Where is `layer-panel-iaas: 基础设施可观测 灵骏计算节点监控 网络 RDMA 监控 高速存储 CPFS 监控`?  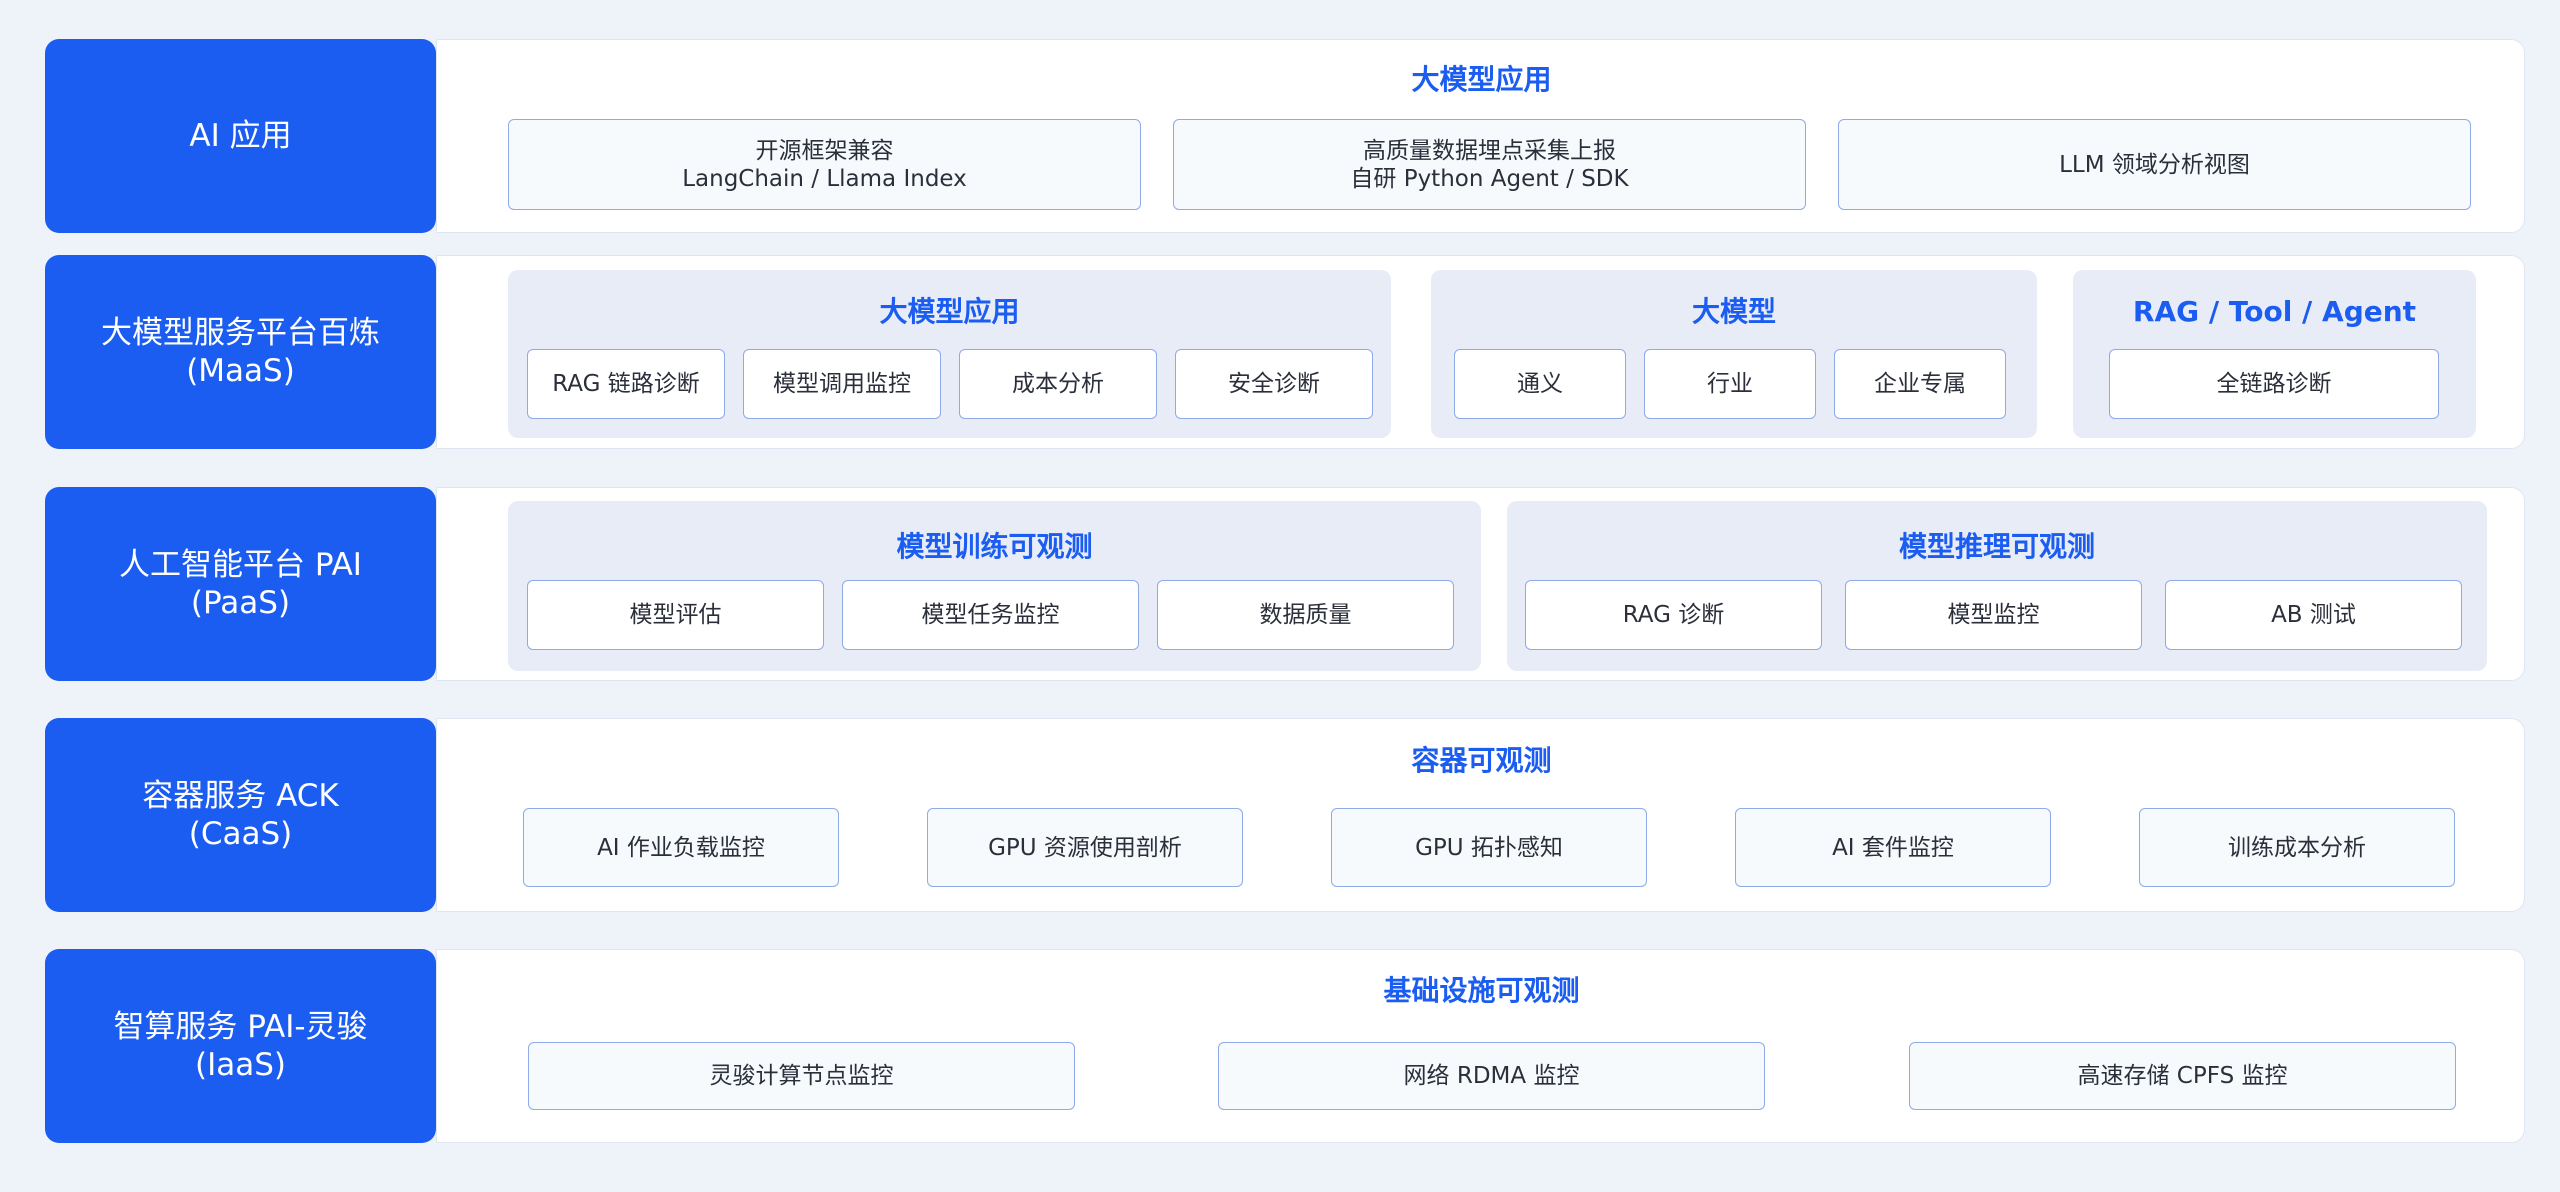
layer-panel-iaas: 基础设施可观测 灵骏计算节点监控 网络 RDMA 监控 高速存储 CPFS 监控 is located at coordinates (1480, 1046).